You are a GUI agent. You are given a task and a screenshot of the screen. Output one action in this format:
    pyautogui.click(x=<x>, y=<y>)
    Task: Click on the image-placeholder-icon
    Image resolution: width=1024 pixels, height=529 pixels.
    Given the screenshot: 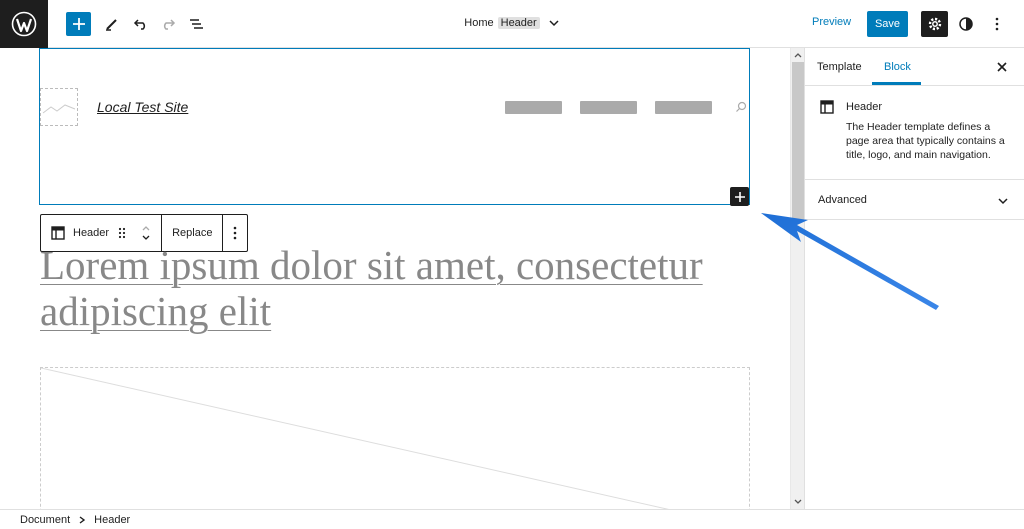 What is the action you would take?
    pyautogui.click(x=59, y=109)
    